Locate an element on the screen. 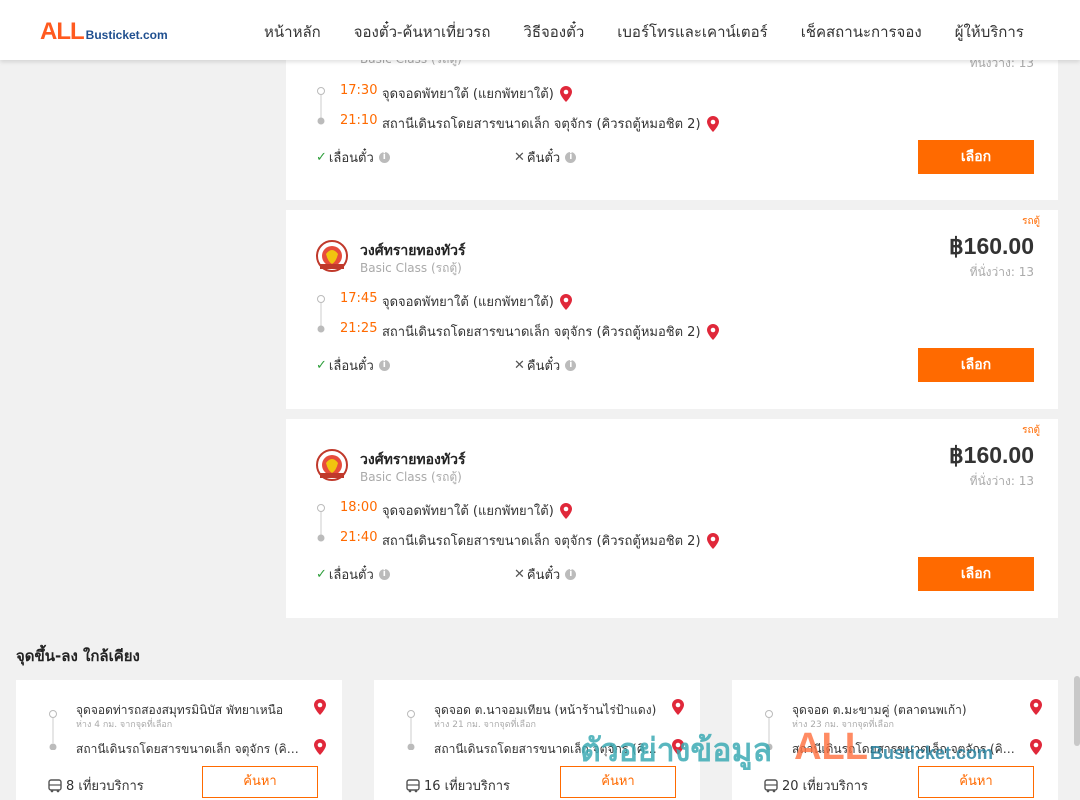  nearby-trip-count: 8 เที่ยวบริการ is located at coordinates (96, 785).